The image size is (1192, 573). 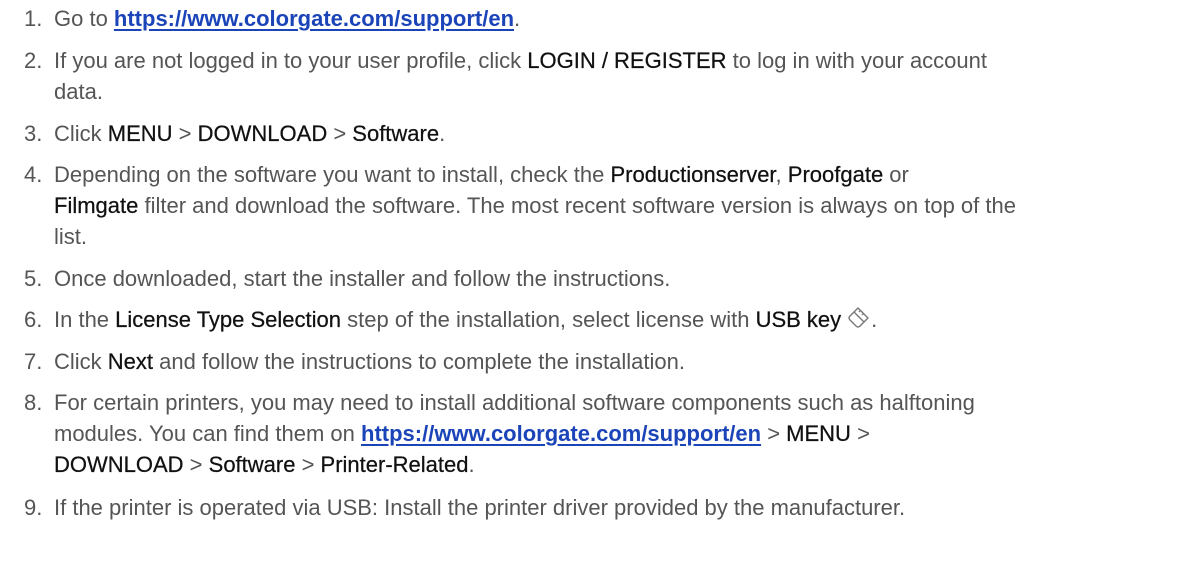 I want to click on step-number: 2., so click(x=33, y=60).